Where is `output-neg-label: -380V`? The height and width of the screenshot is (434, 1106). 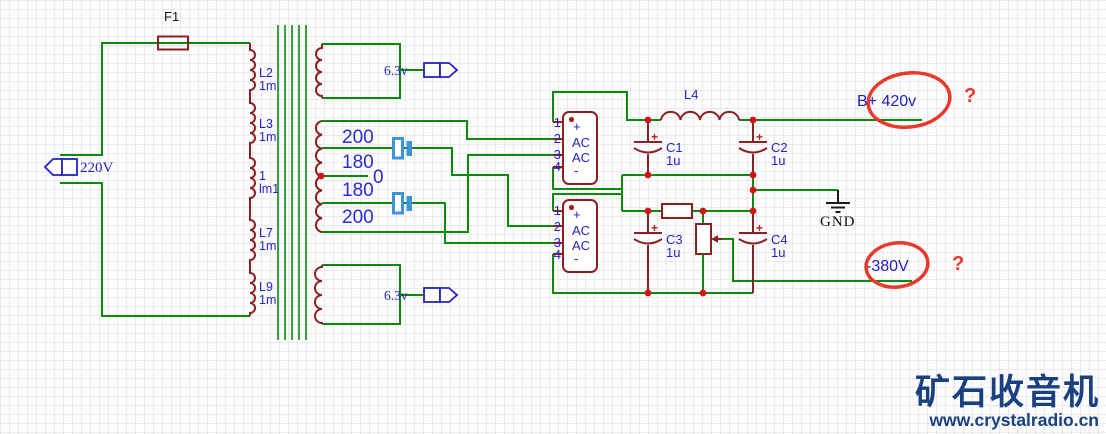 output-neg-label: -380V is located at coordinates (887, 266).